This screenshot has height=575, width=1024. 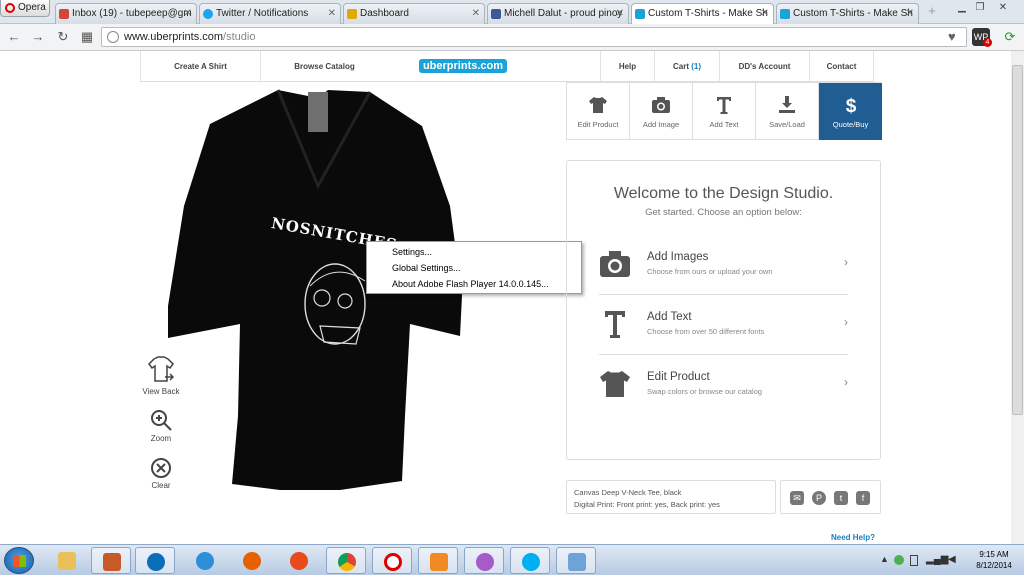 I want to click on nav-create-a-shirt: Create A Shirt, so click(x=200, y=66).